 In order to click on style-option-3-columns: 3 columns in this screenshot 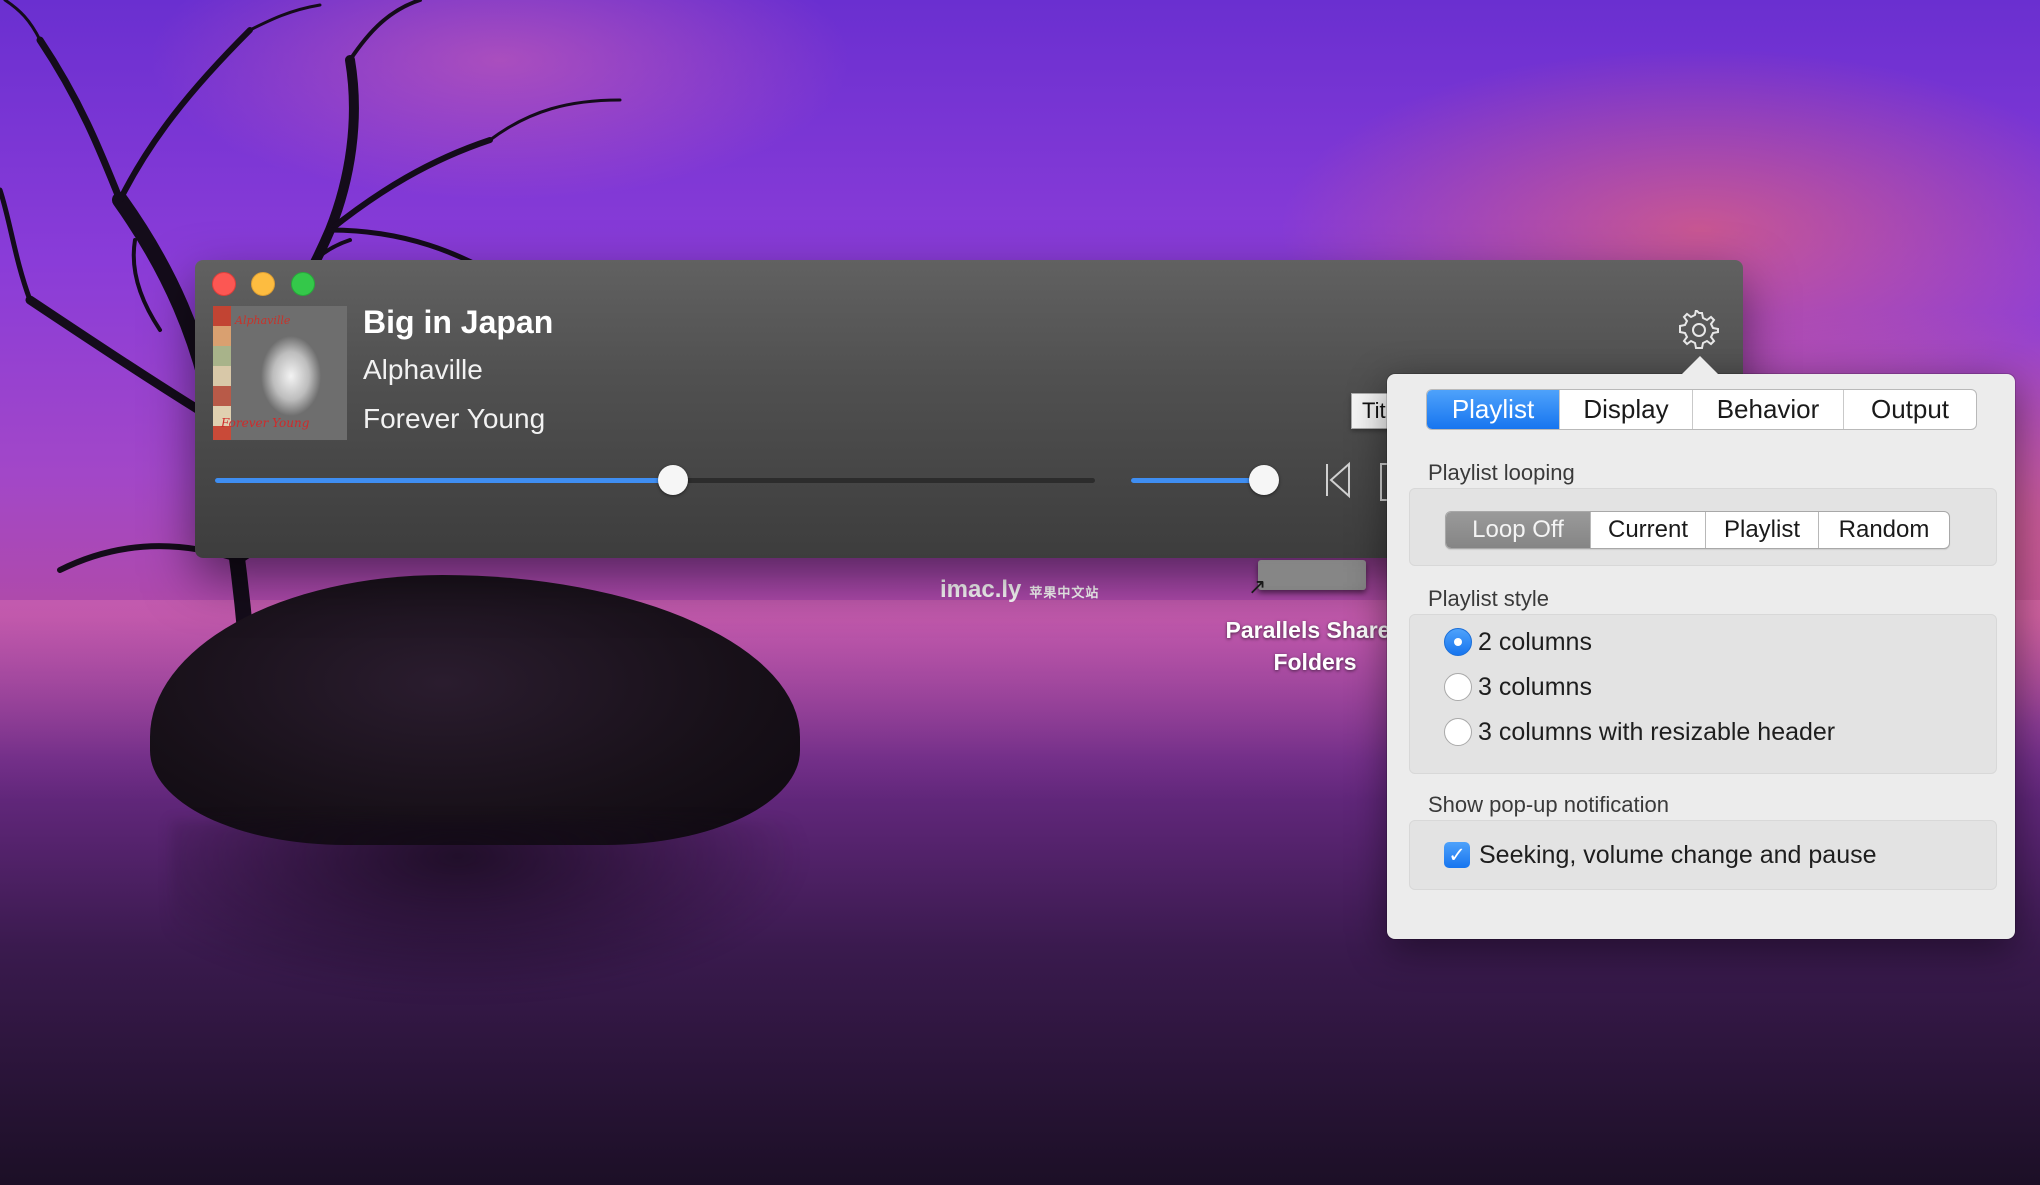, I will do `click(1518, 687)`.